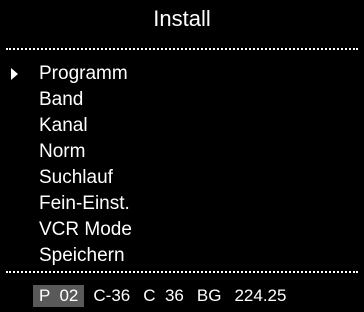  I want to click on bottom-divider, so click(182, 272).